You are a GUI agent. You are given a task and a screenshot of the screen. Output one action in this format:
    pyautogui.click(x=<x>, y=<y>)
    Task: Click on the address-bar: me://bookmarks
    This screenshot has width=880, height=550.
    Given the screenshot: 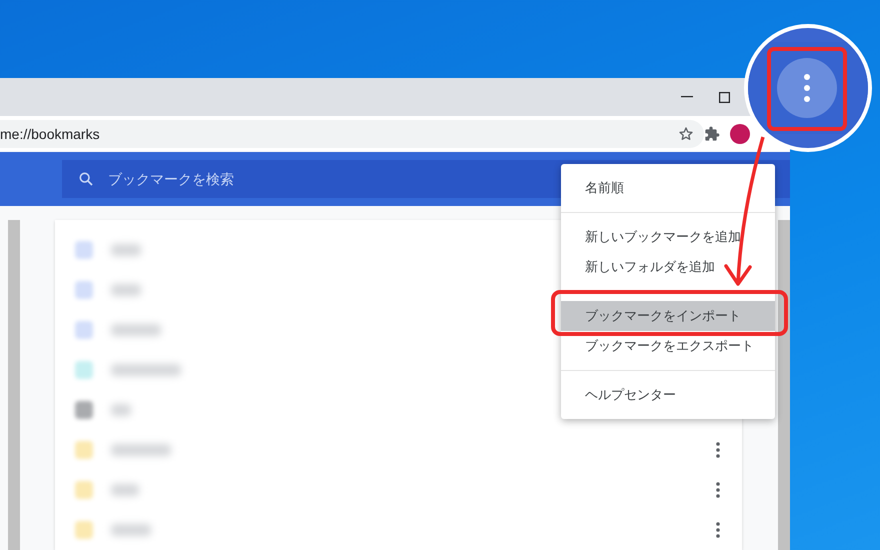 What is the action you would take?
    pyautogui.click(x=352, y=134)
    